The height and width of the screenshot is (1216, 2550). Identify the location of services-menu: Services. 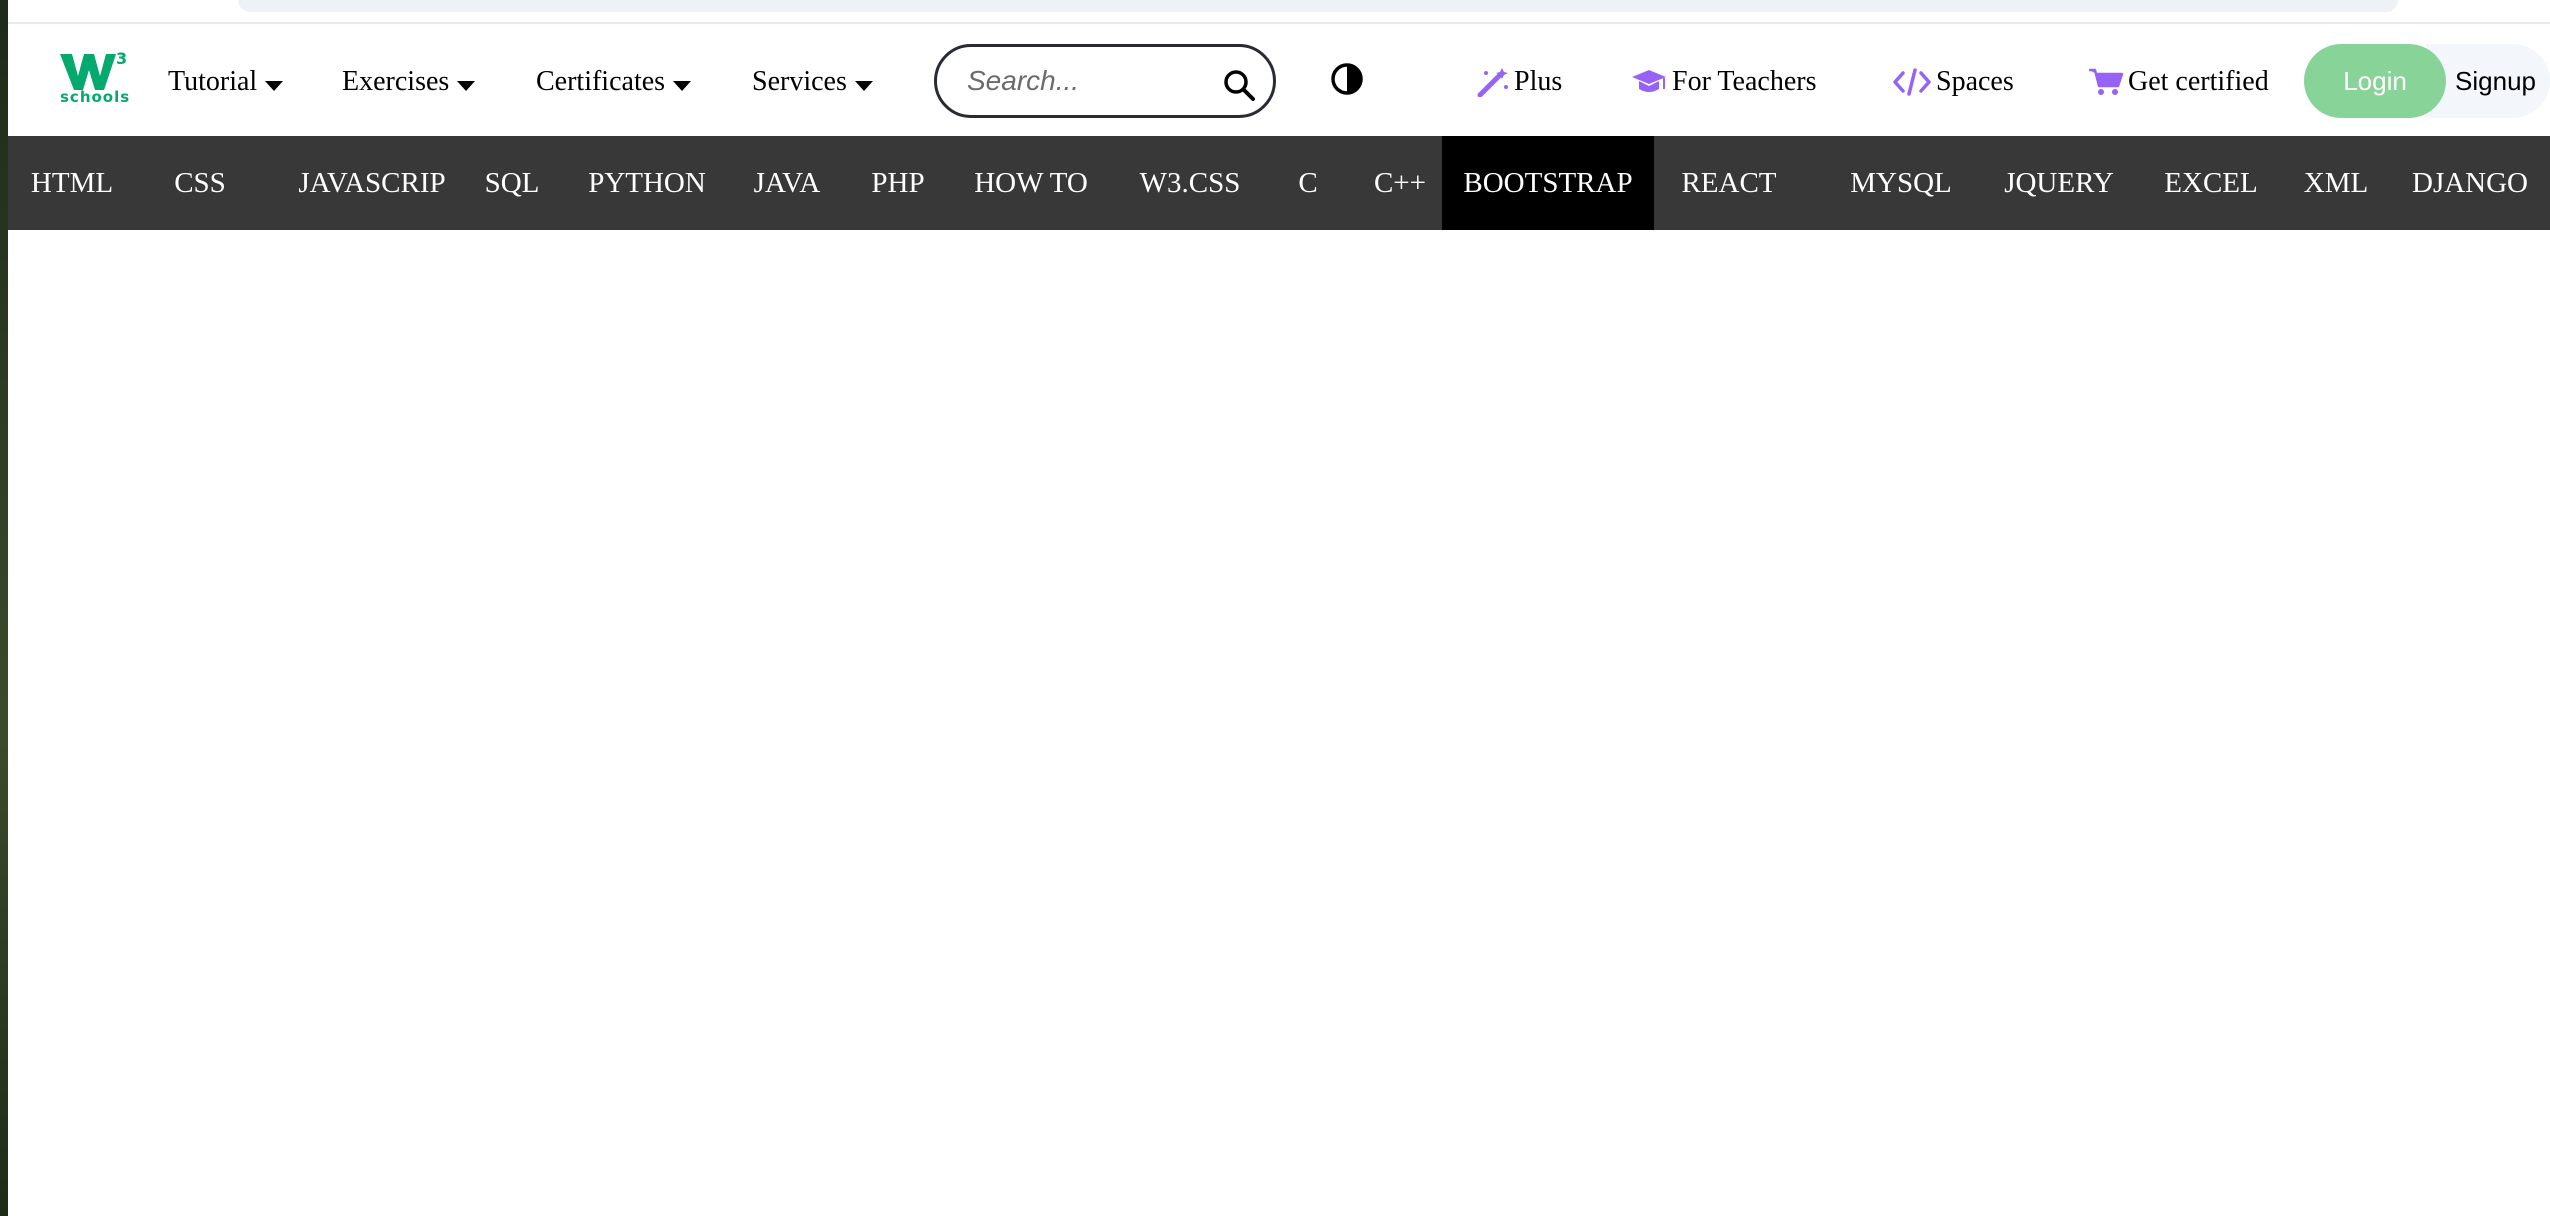
(812, 82).